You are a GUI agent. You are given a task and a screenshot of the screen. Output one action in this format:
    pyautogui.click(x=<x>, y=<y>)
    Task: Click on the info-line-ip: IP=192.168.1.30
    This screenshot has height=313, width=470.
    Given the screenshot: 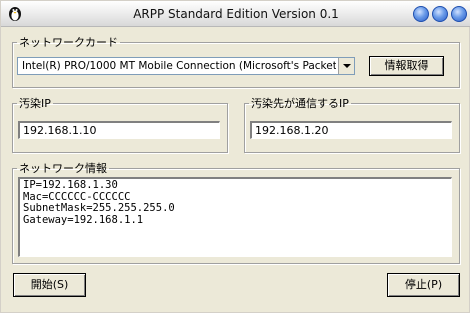 What is the action you would take?
    pyautogui.click(x=70, y=185)
    